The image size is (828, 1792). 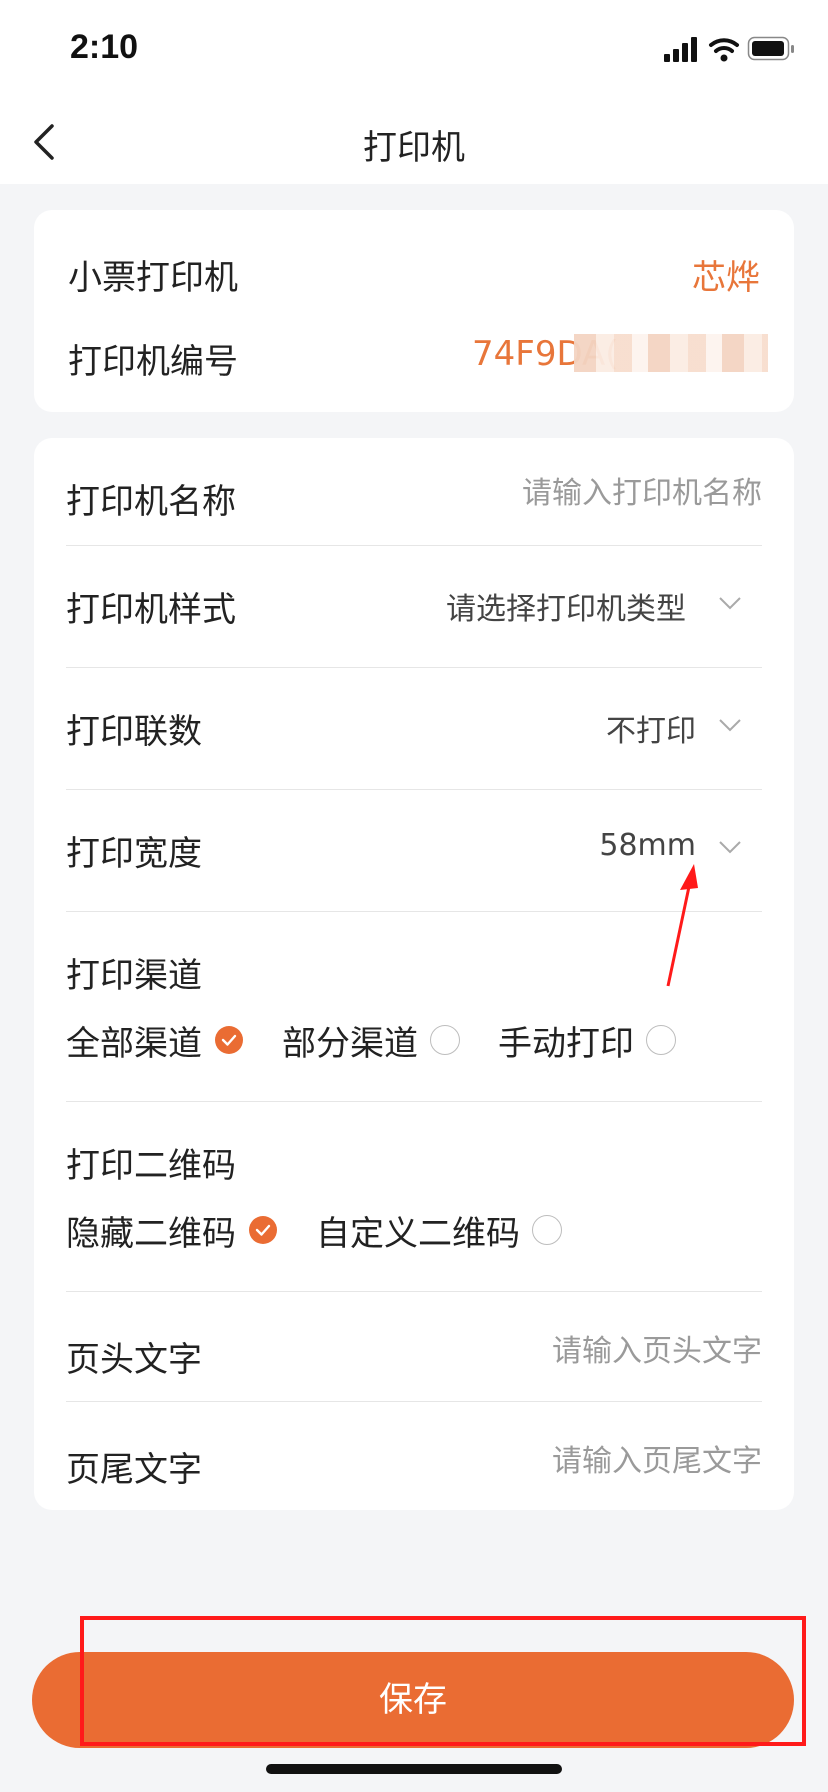 What do you see at coordinates (151, 502) in the screenshot?
I see `printer-name-label: 打印机名称` at bounding box center [151, 502].